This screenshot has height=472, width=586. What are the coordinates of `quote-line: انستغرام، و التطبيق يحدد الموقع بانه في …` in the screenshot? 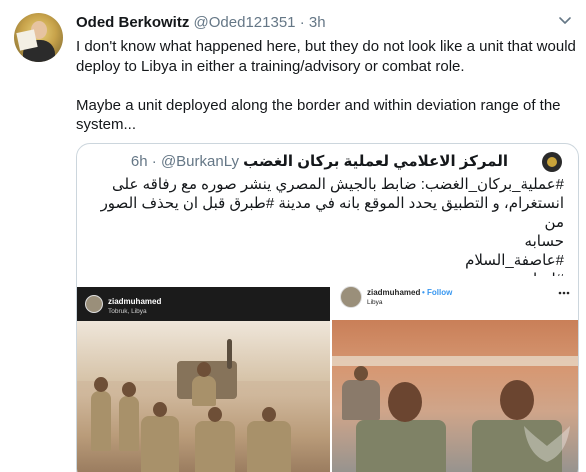 It's located at (332, 213).